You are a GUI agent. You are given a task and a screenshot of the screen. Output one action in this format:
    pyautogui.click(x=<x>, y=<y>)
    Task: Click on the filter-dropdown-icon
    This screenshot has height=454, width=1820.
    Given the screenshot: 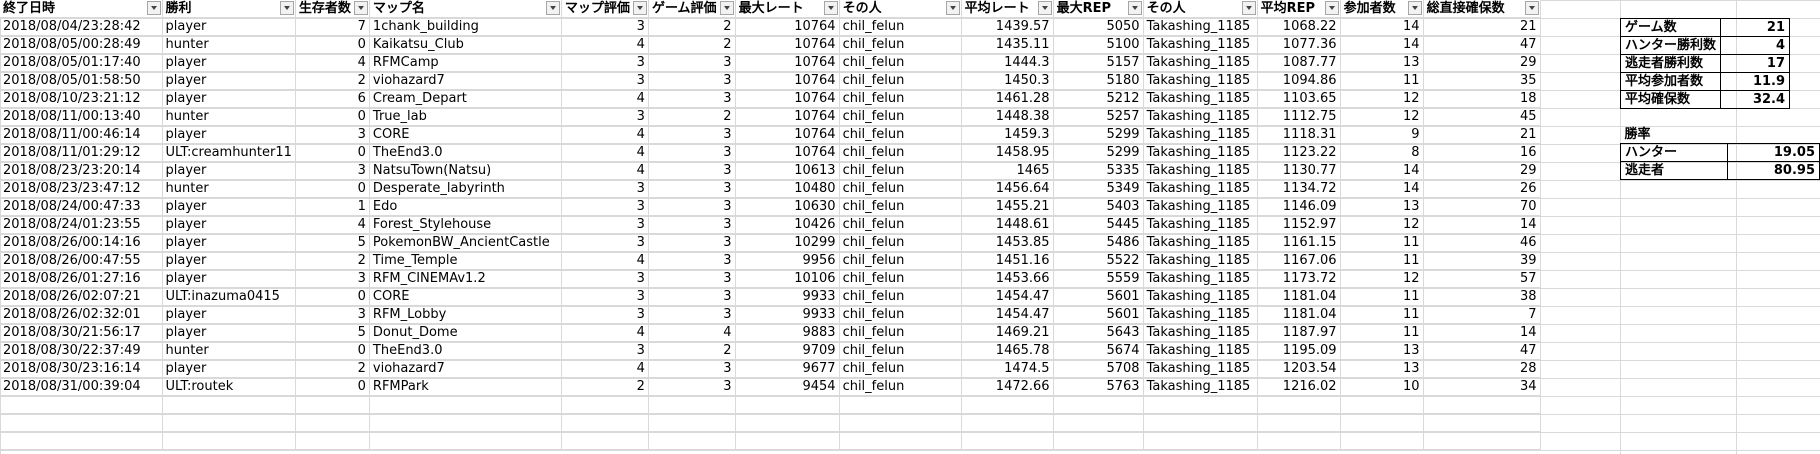 What is the action you would take?
    pyautogui.click(x=1531, y=8)
    